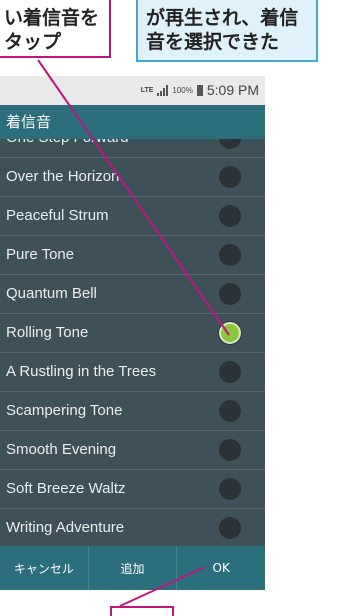 The height and width of the screenshot is (616, 360). I want to click on dialog-buttons: キャンセル 追加 OK, so click(132, 568).